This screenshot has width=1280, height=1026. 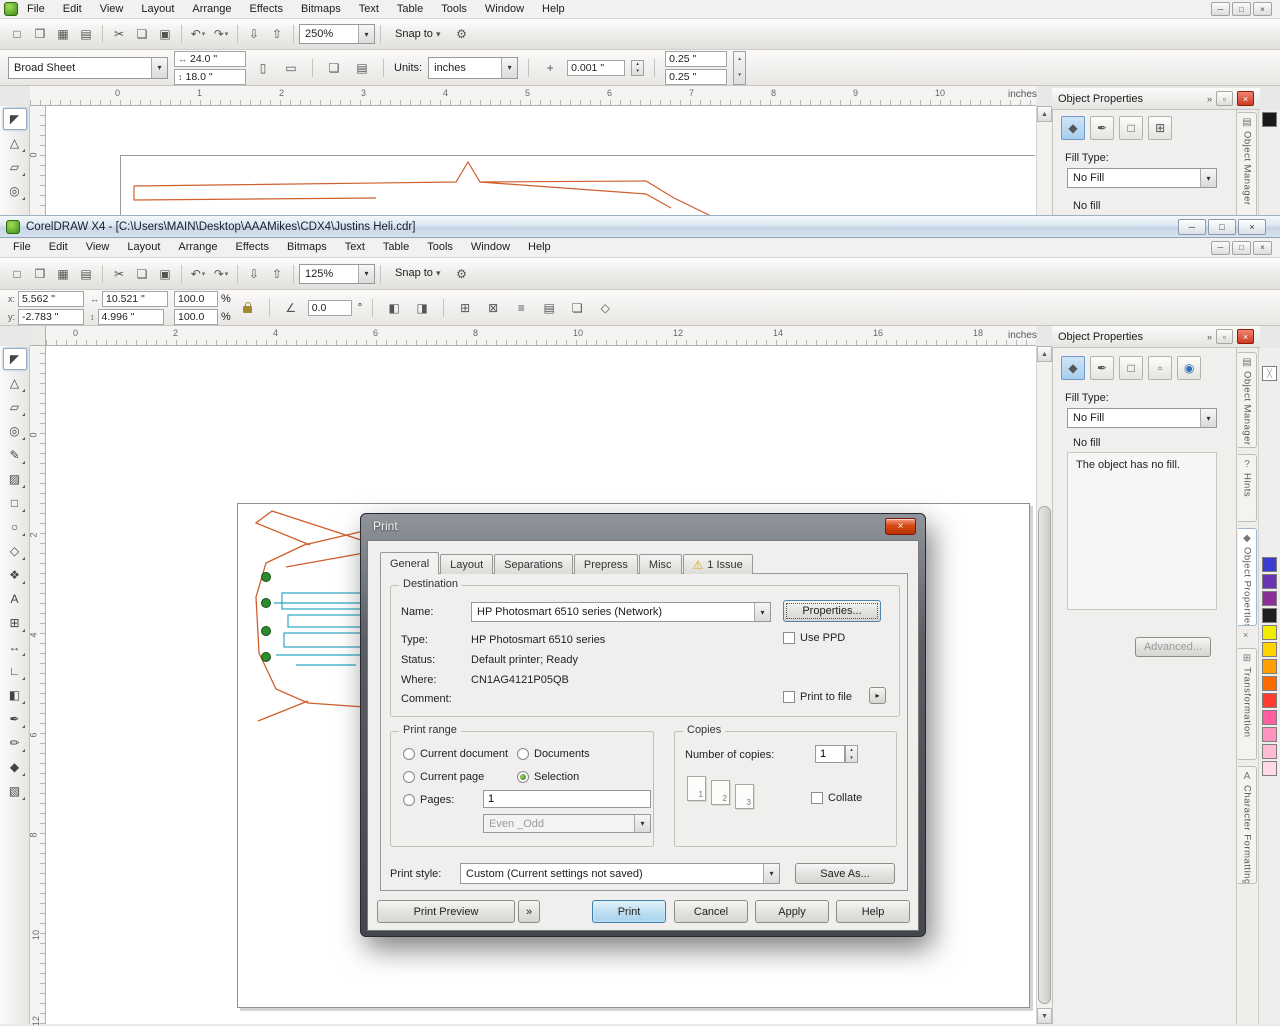 What do you see at coordinates (1247, 488) in the screenshot?
I see `docker-tab-hints: ? Hints` at bounding box center [1247, 488].